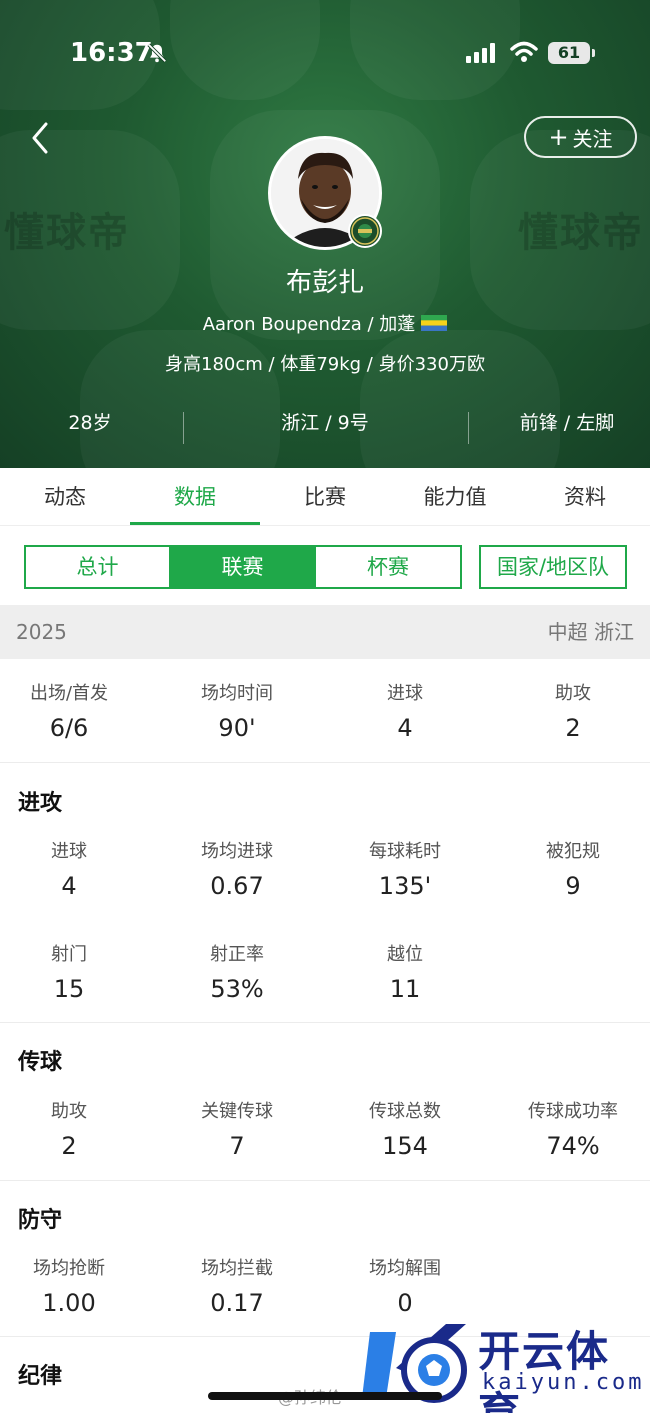 The height and width of the screenshot is (1413, 650). I want to click on player-physical: 身高180cm / 体重79kg / 身价330万欧, so click(325, 364).